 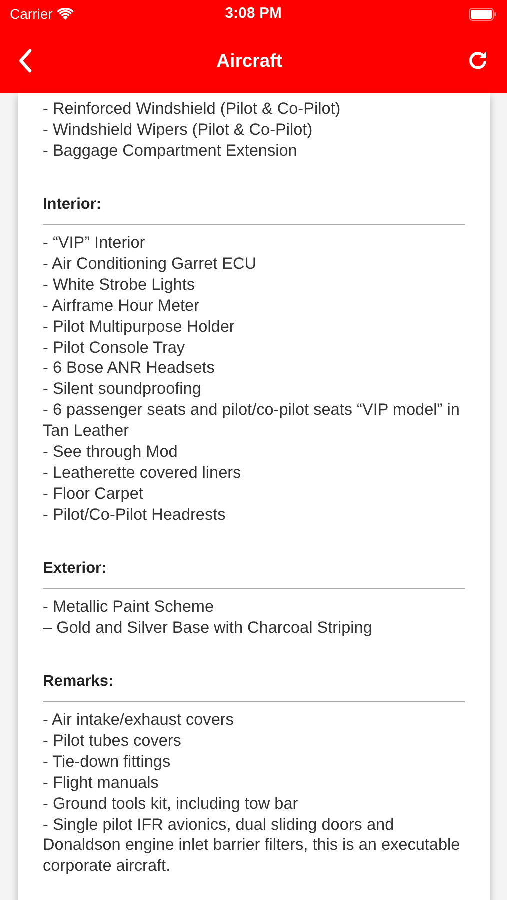 What do you see at coordinates (111, 452) in the screenshot?
I see `list-item: - See through Mod` at bounding box center [111, 452].